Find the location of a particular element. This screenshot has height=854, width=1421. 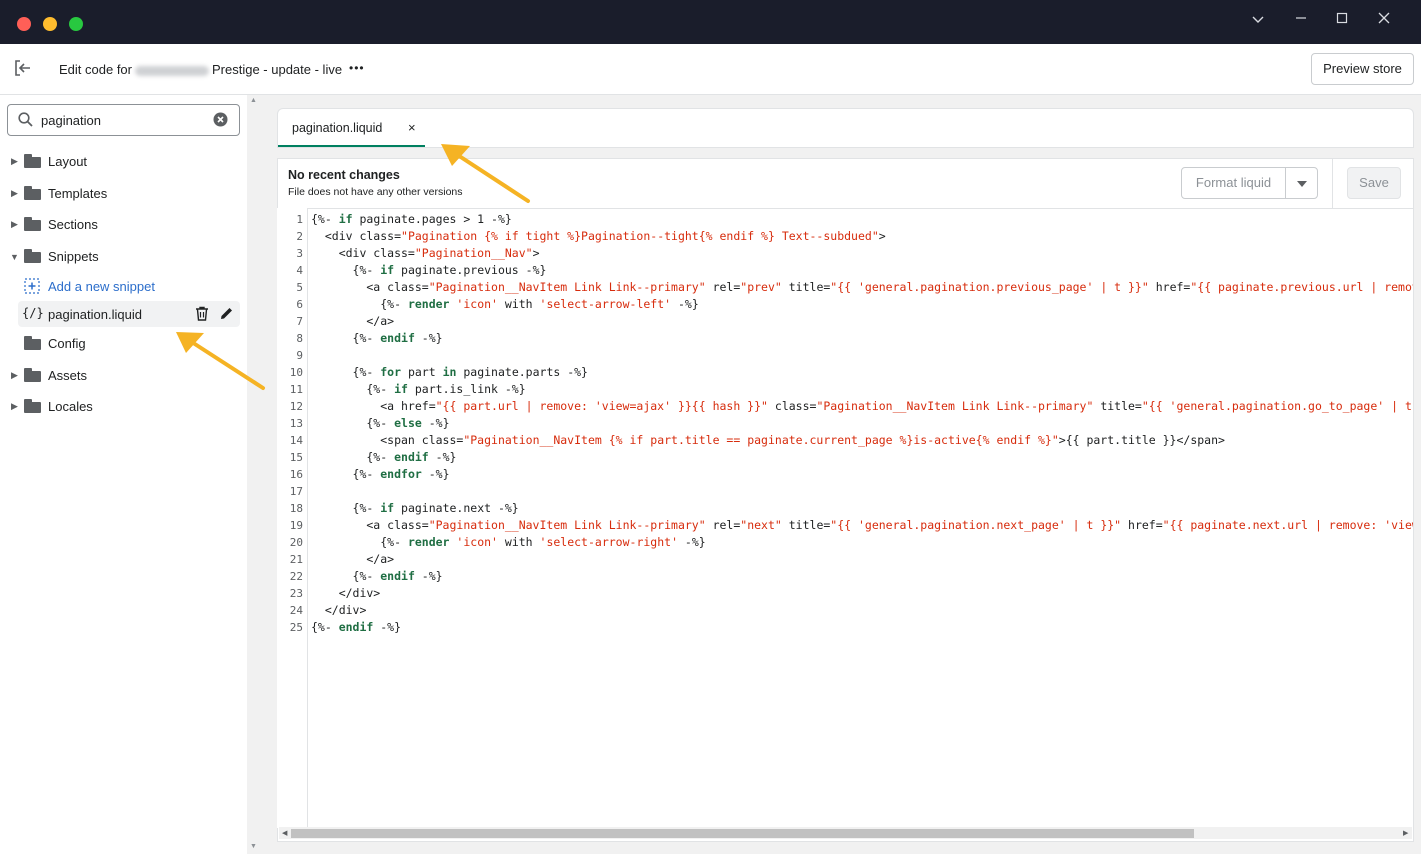

clear-search-icon is located at coordinates (220, 121).